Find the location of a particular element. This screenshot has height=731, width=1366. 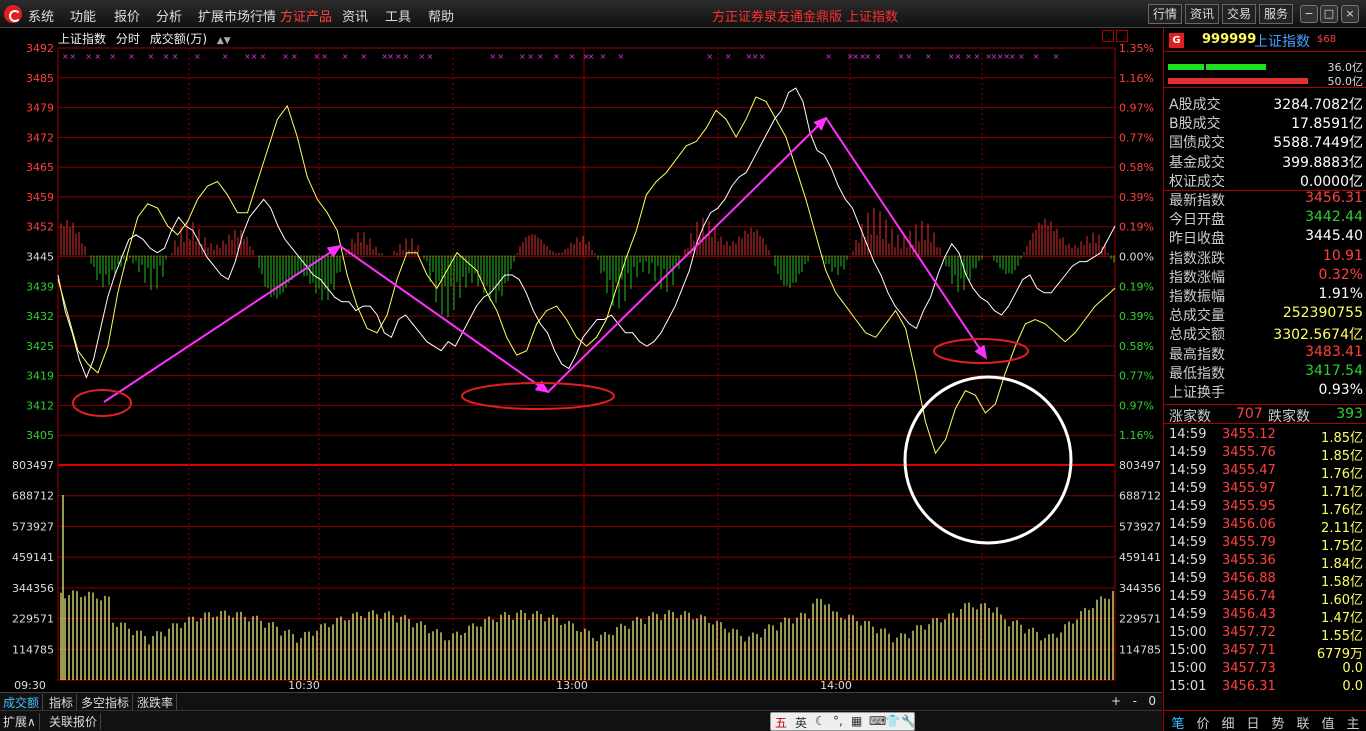

tick-row: 14:59 3455.36 1.84亿 is located at coordinates (1265, 562).